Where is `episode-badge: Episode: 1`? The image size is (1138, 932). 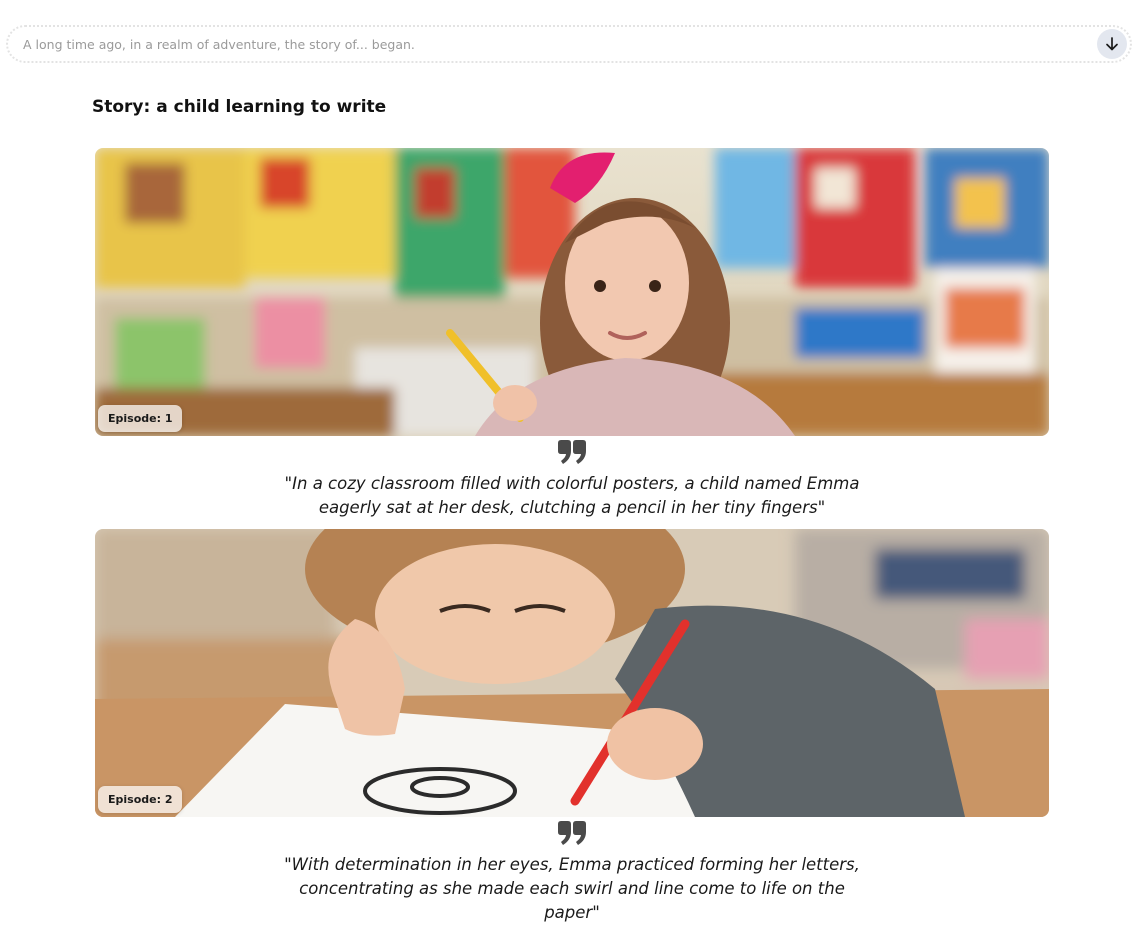 episode-badge: Episode: 1 is located at coordinates (140, 418).